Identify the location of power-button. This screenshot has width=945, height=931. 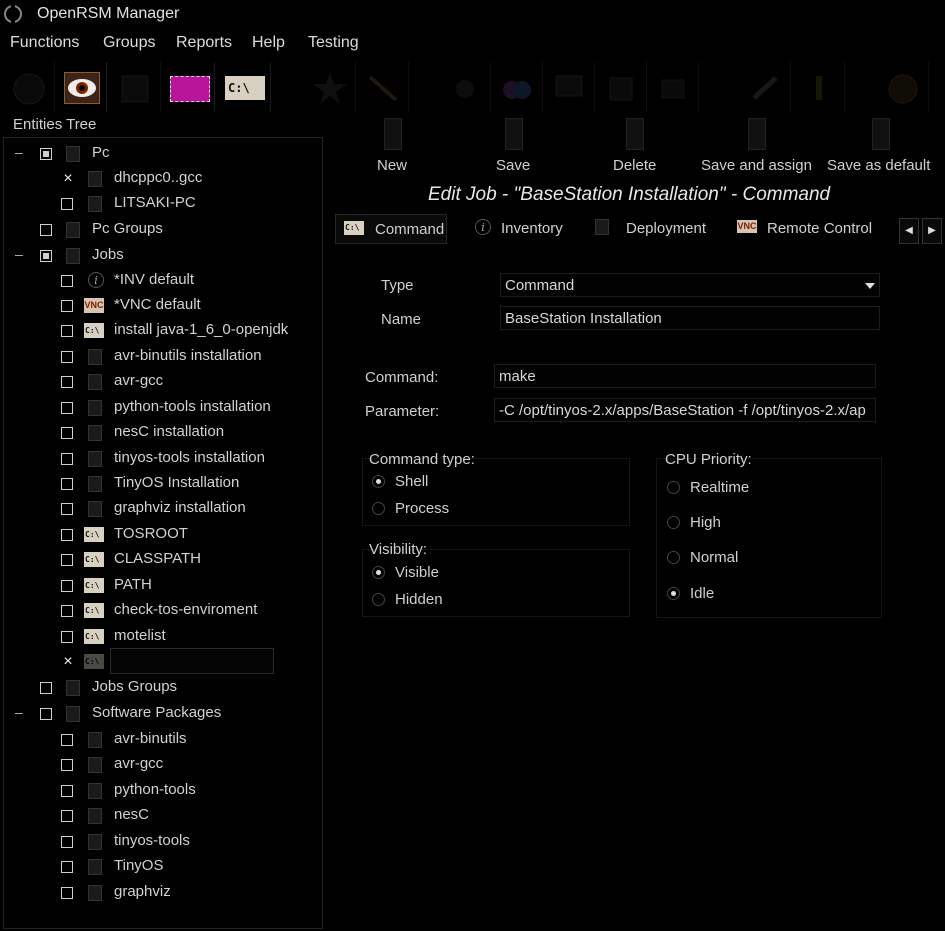
(29, 87).